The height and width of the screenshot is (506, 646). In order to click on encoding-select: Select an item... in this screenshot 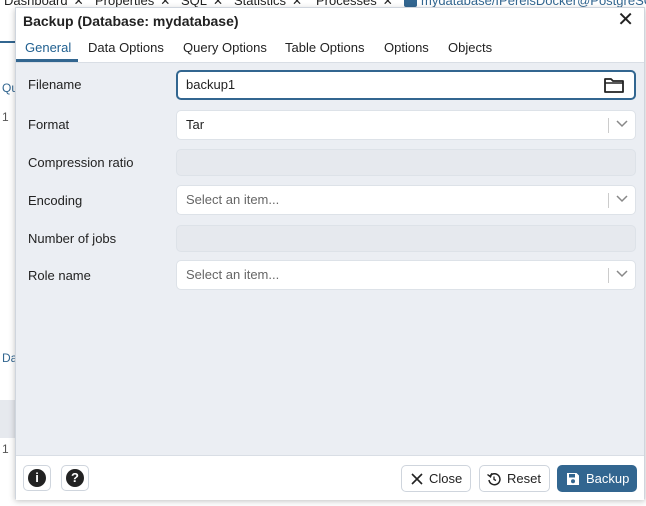, I will do `click(406, 200)`.